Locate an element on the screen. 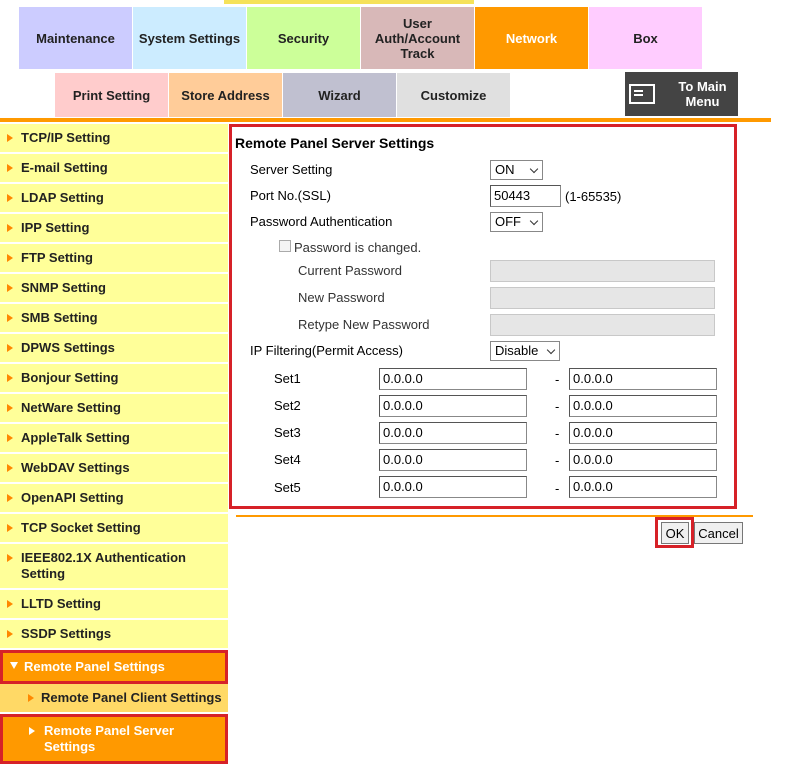 The height and width of the screenshot is (773, 785). sidebar-item-smb: SMB Setting is located at coordinates (114, 319).